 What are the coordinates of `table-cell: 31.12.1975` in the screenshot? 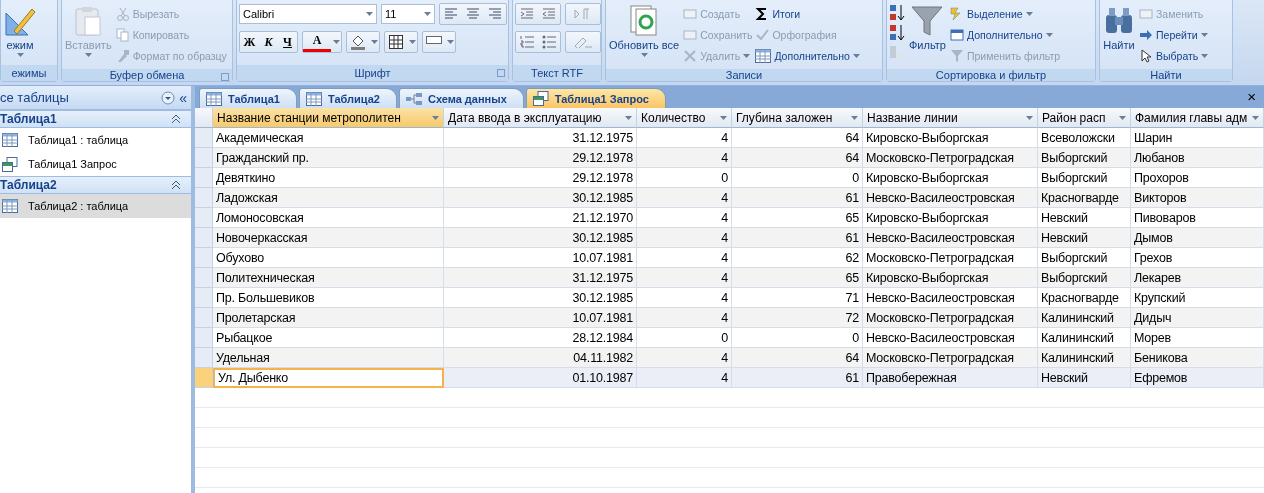 It's located at (540, 278).